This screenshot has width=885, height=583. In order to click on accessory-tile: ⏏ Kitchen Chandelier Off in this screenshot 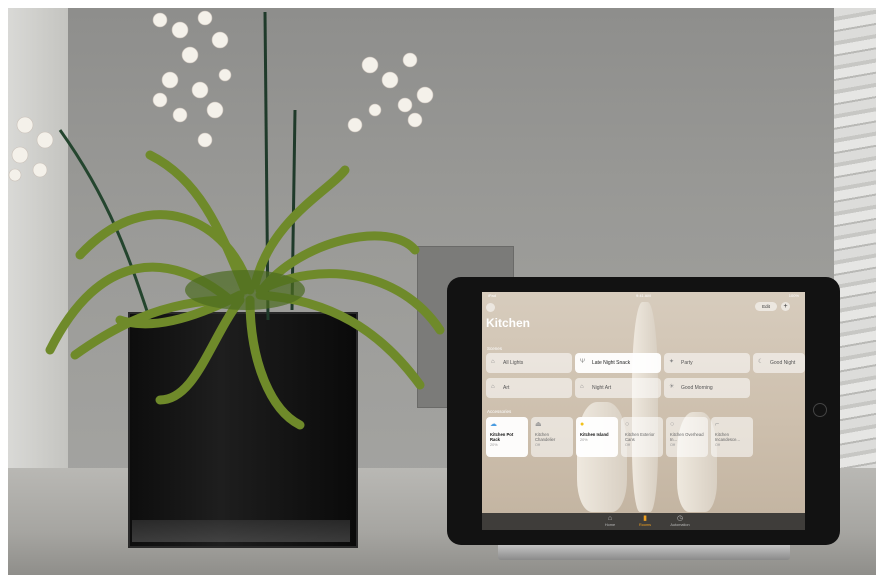, I will do `click(552, 437)`.